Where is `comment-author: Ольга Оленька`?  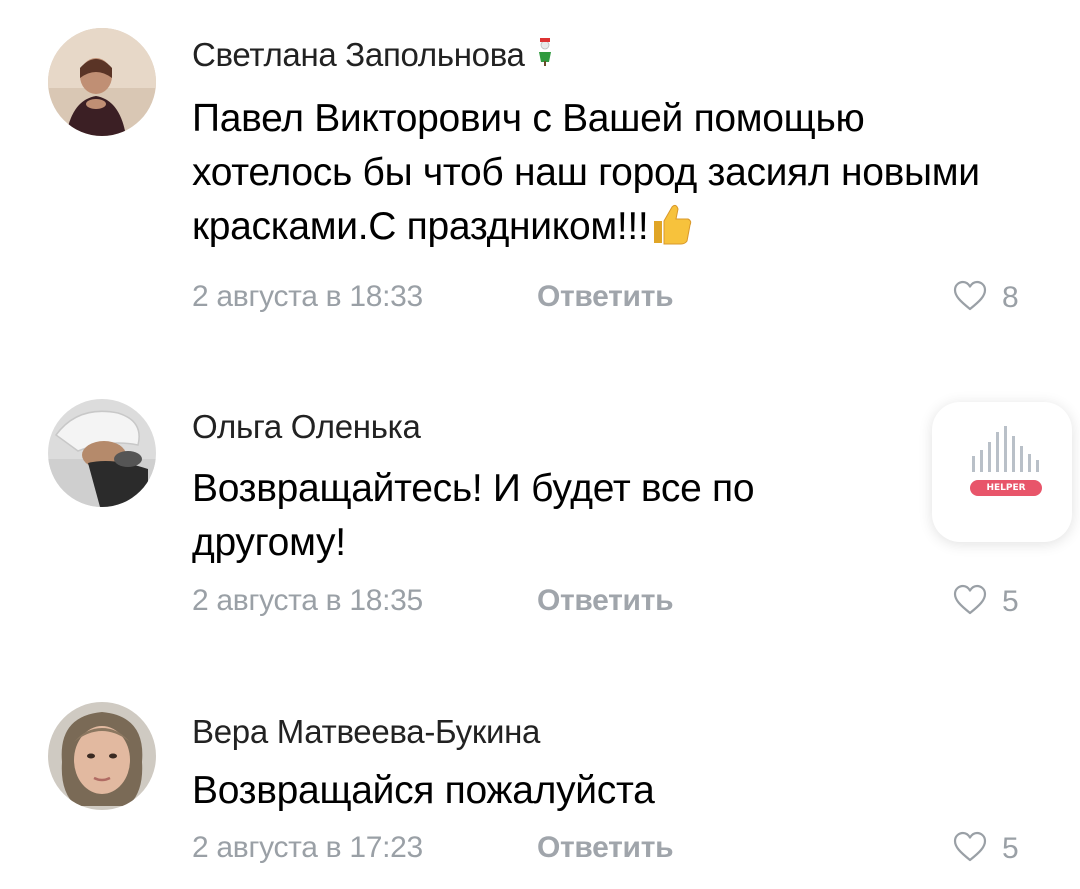
comment-author: Ольга Оленька is located at coordinates (306, 427).